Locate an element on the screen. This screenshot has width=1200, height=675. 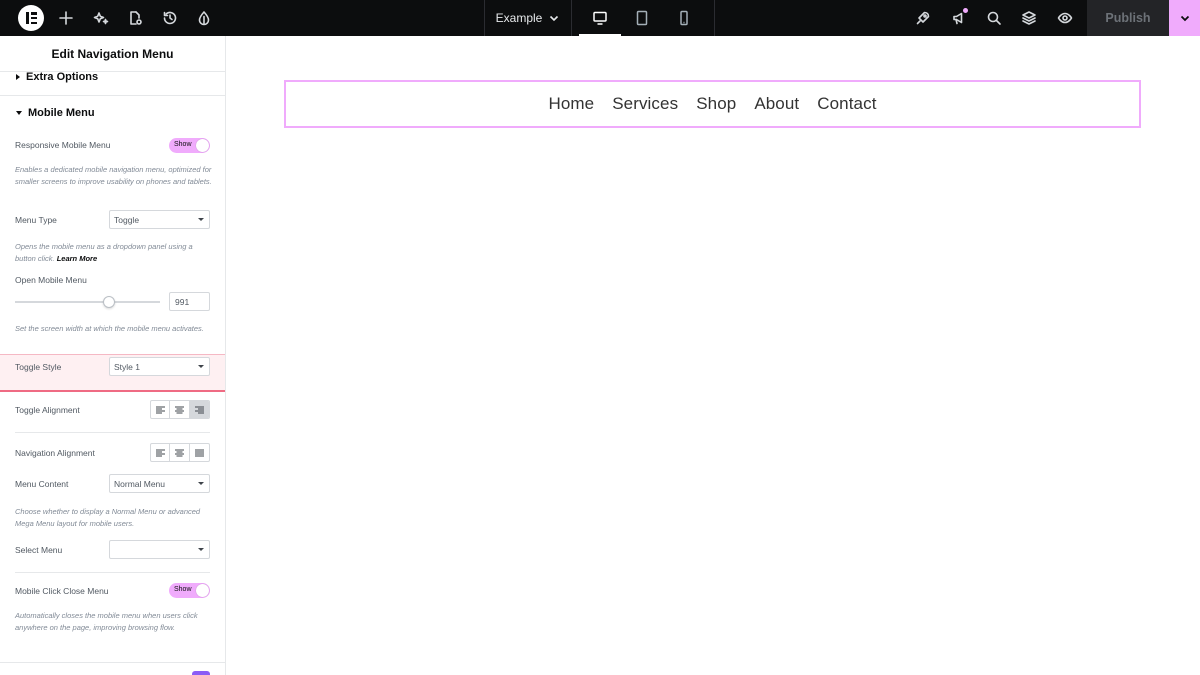
desktop-device-button is located at coordinates (600, 18).